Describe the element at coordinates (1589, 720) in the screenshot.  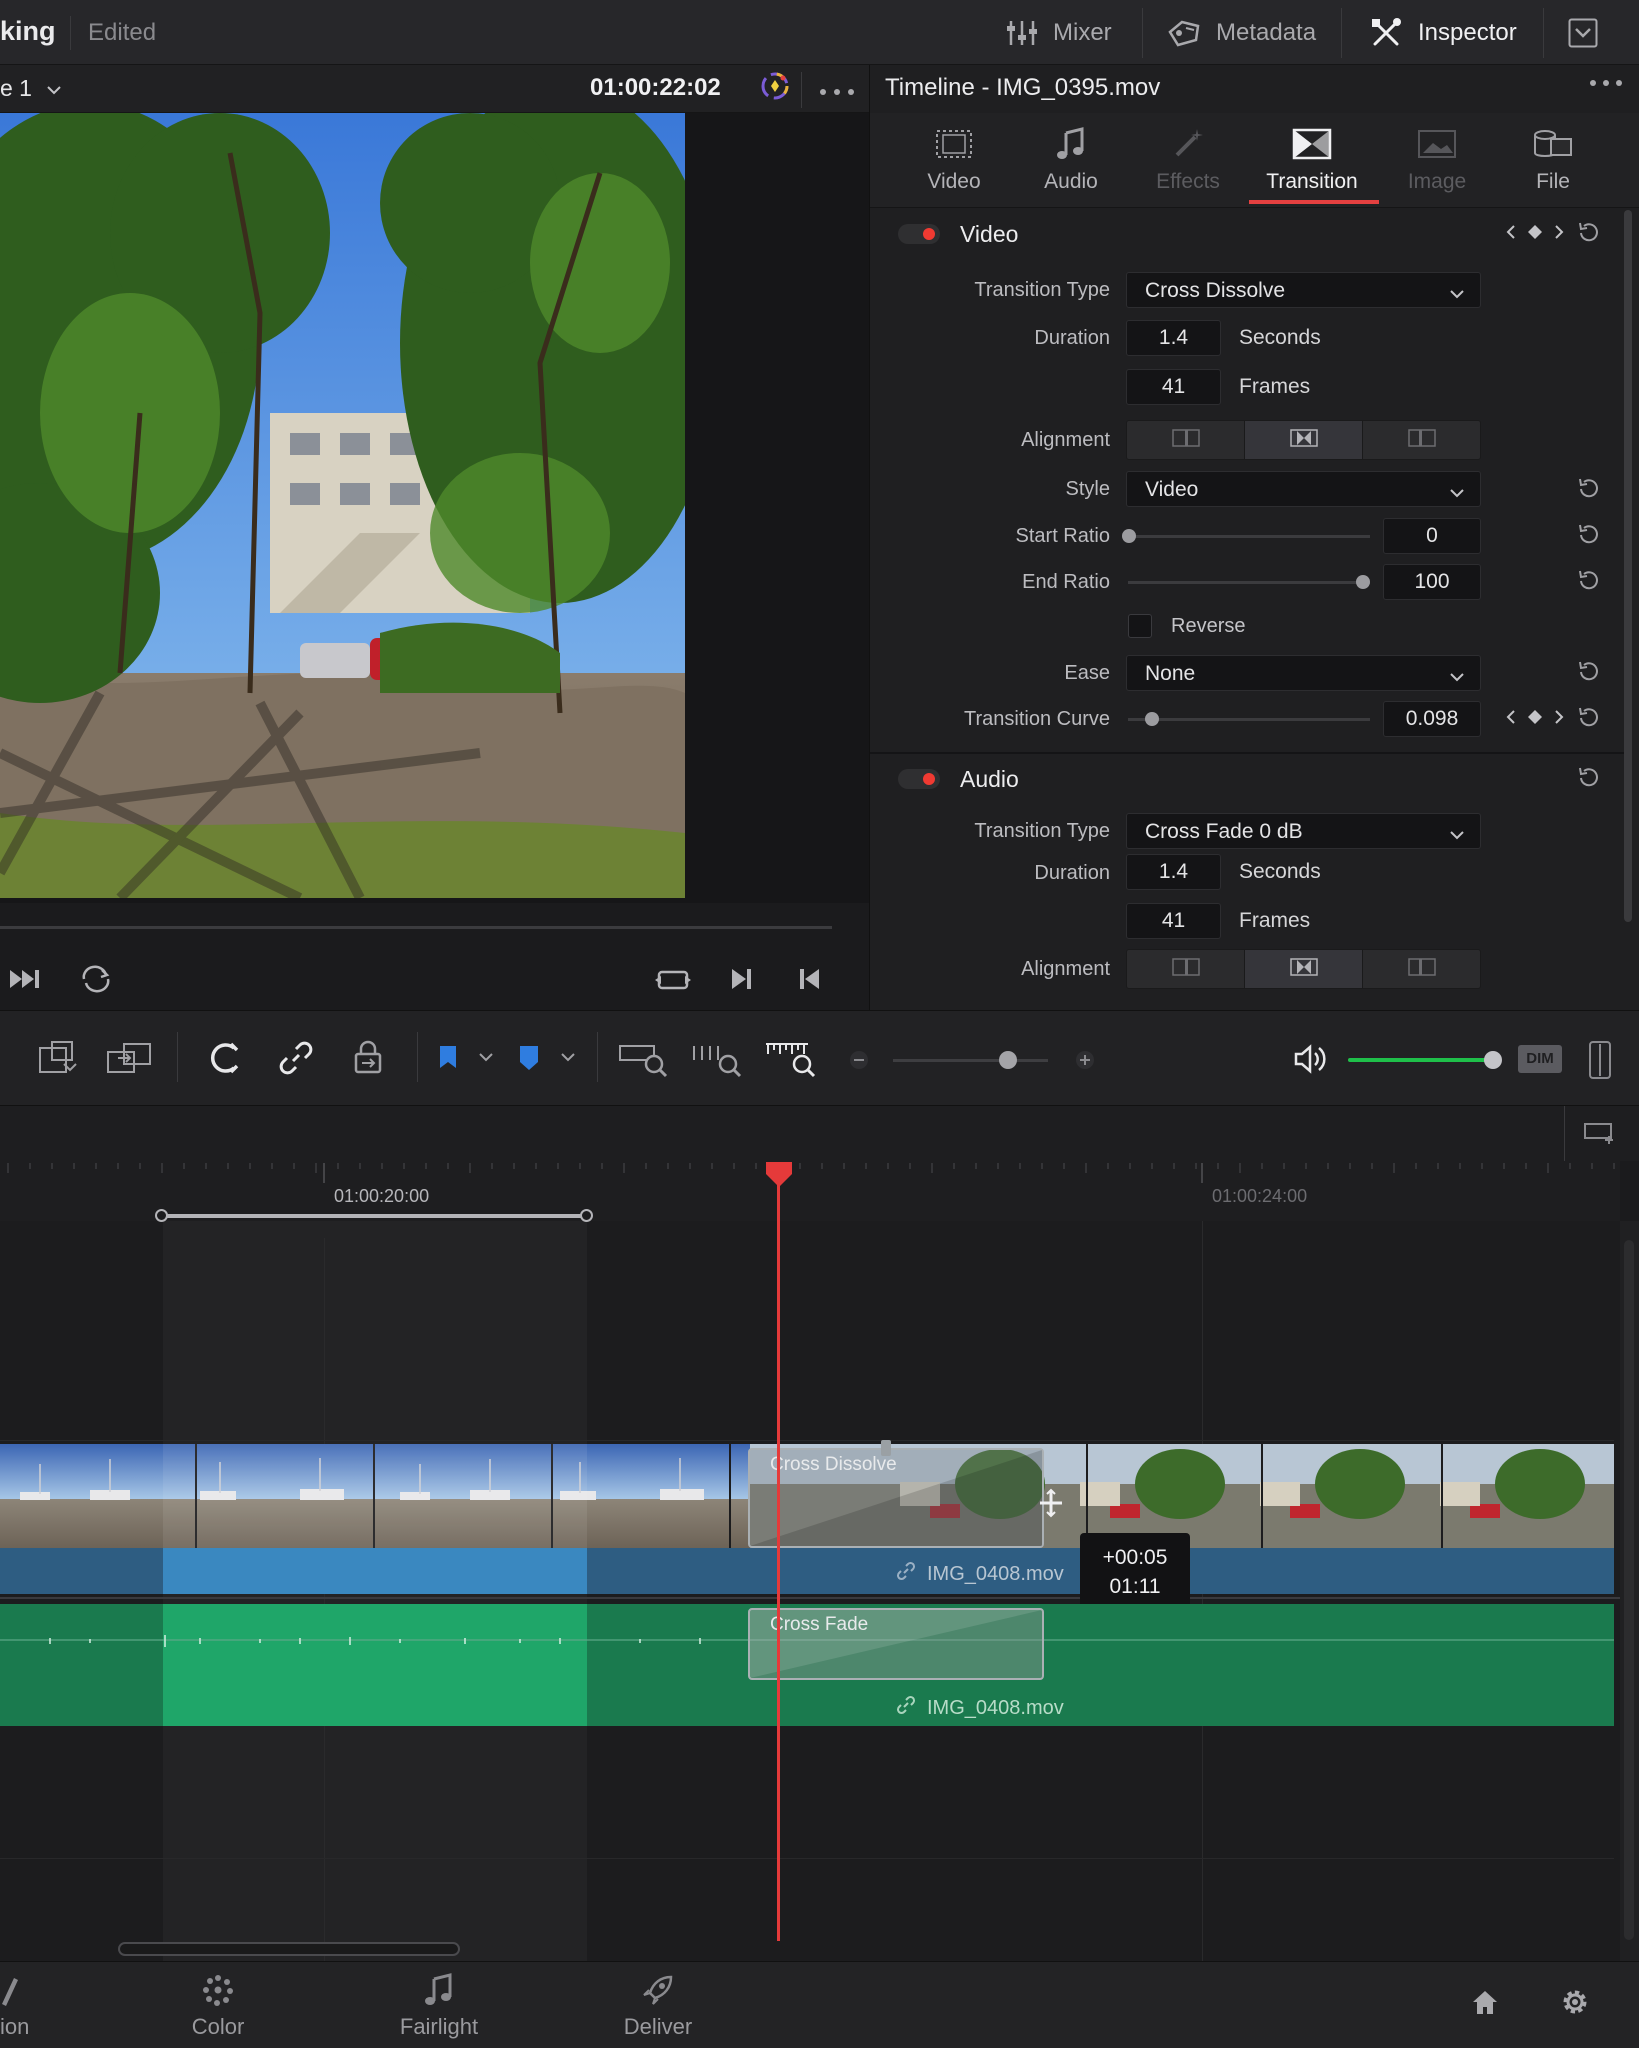
I see `reset-curve-button` at that location.